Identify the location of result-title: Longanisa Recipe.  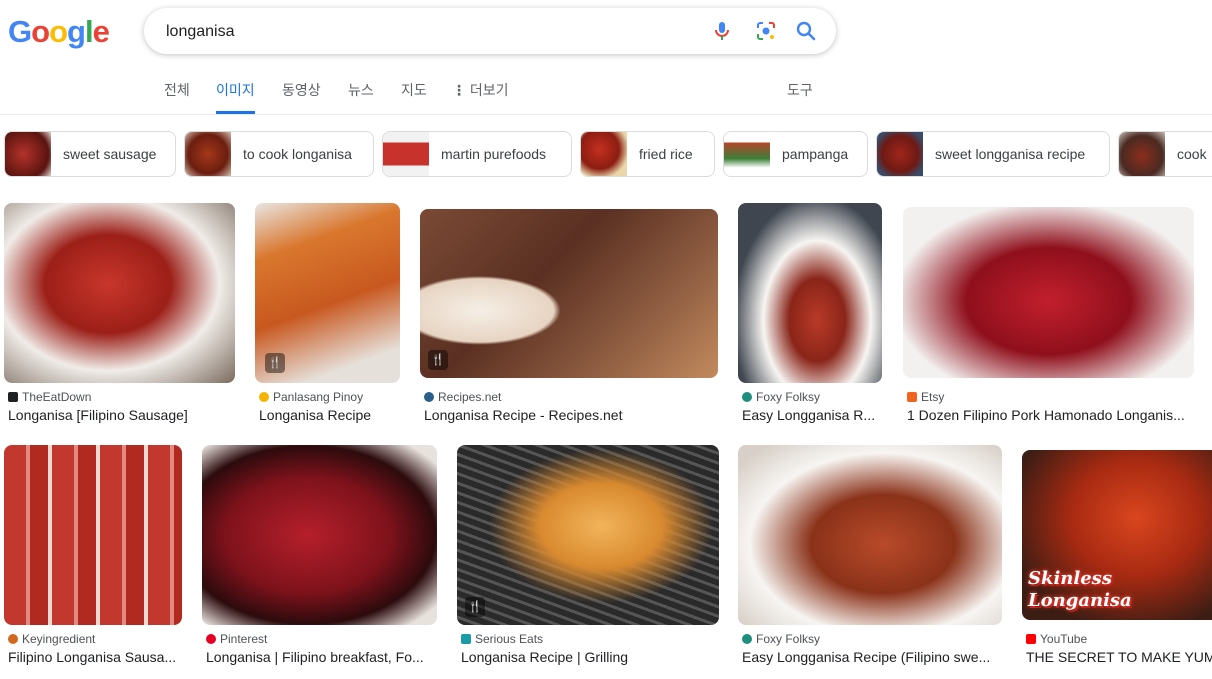
(315, 415).